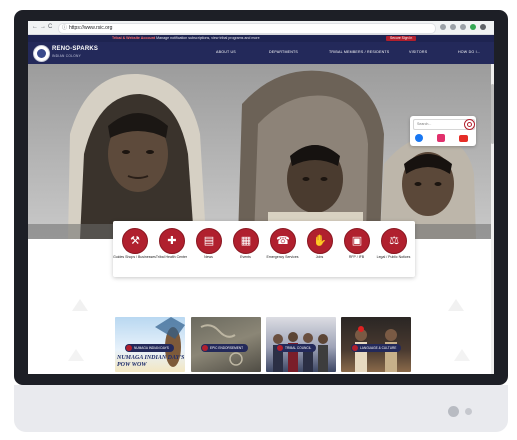 Image resolution: width=517 pixels, height=440 pixels. I want to click on site-subtitle: INDIAN COLONY, so click(67, 56).